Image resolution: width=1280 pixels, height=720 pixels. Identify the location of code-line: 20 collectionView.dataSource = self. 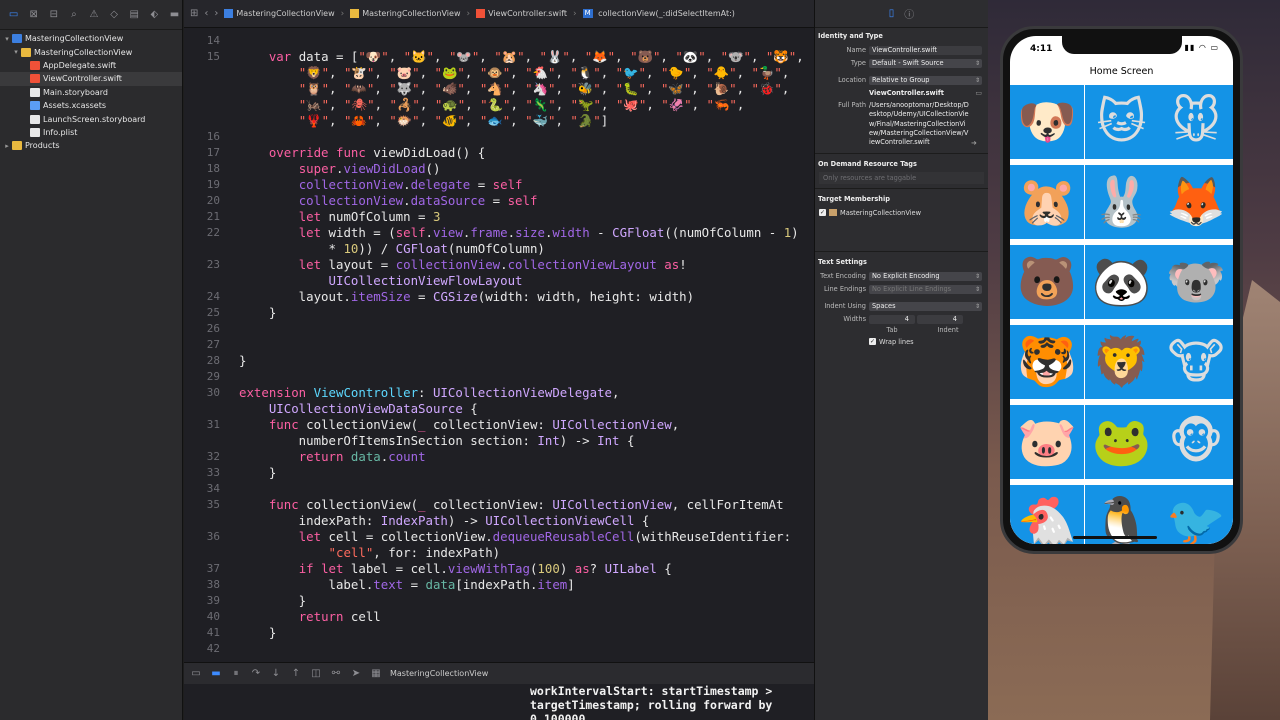
(499, 201).